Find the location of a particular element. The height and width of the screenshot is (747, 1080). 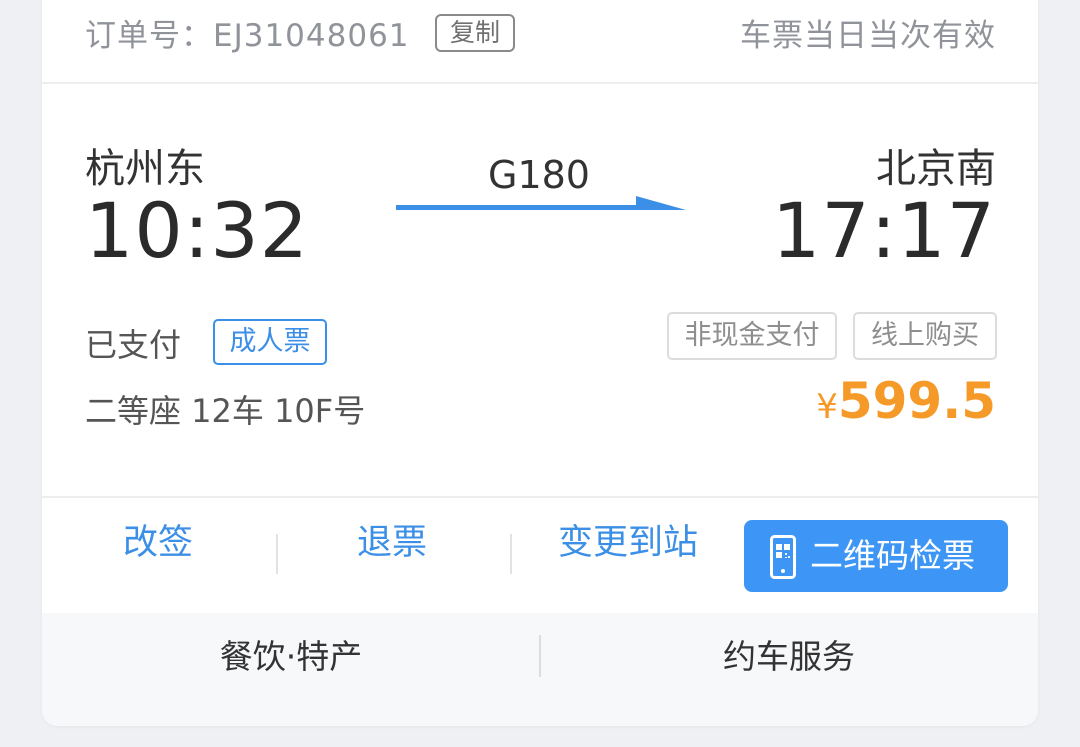

ticket-validity-note: 车票当日当次有效 is located at coordinates (868, 36).